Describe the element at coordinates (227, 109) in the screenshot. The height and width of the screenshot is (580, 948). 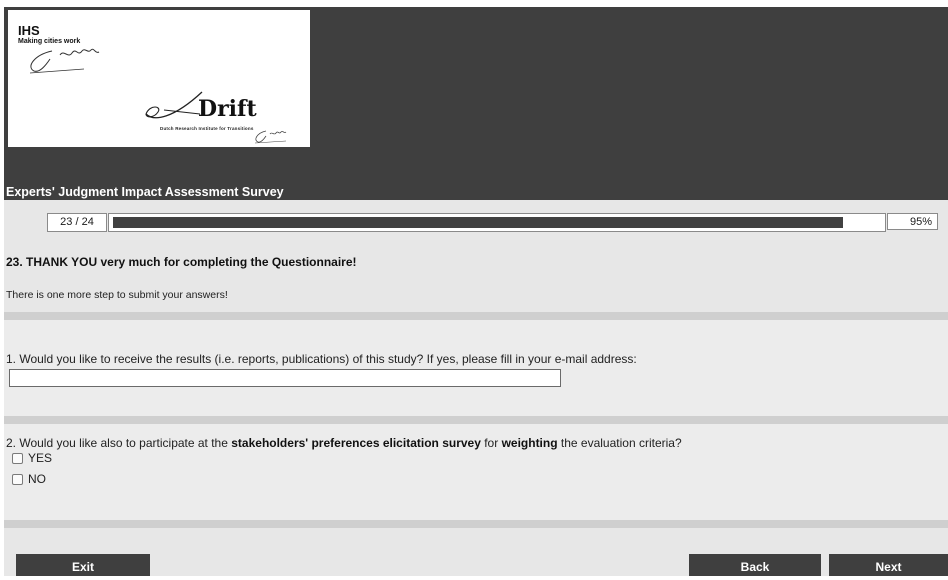
I see `drift-logo-text: Drift` at that location.